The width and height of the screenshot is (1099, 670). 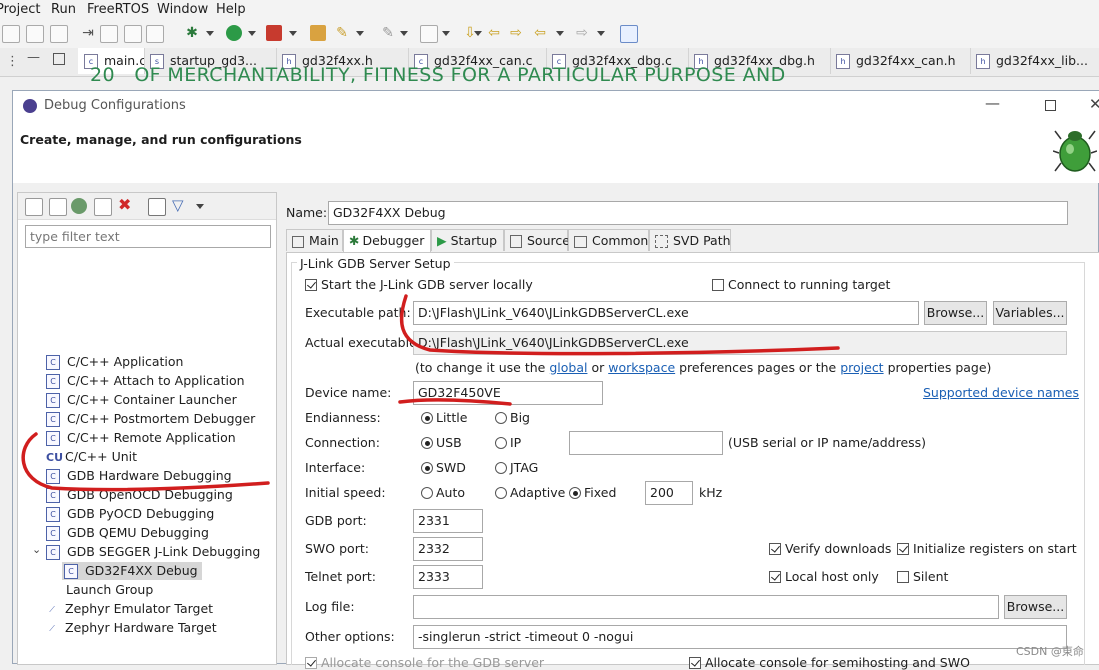 What do you see at coordinates (903, 549) in the screenshot?
I see `init-registers-checkbox` at bounding box center [903, 549].